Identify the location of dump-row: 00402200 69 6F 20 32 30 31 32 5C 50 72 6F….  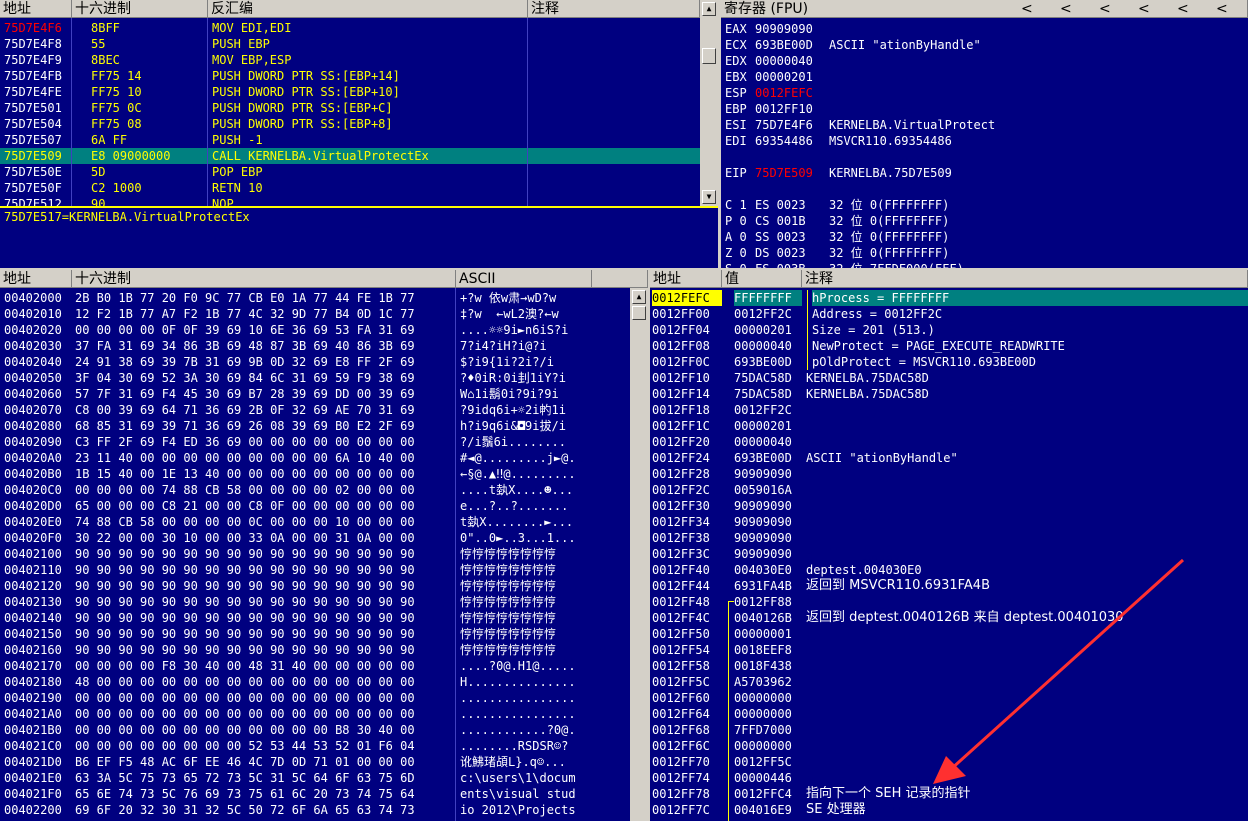
(315, 810).